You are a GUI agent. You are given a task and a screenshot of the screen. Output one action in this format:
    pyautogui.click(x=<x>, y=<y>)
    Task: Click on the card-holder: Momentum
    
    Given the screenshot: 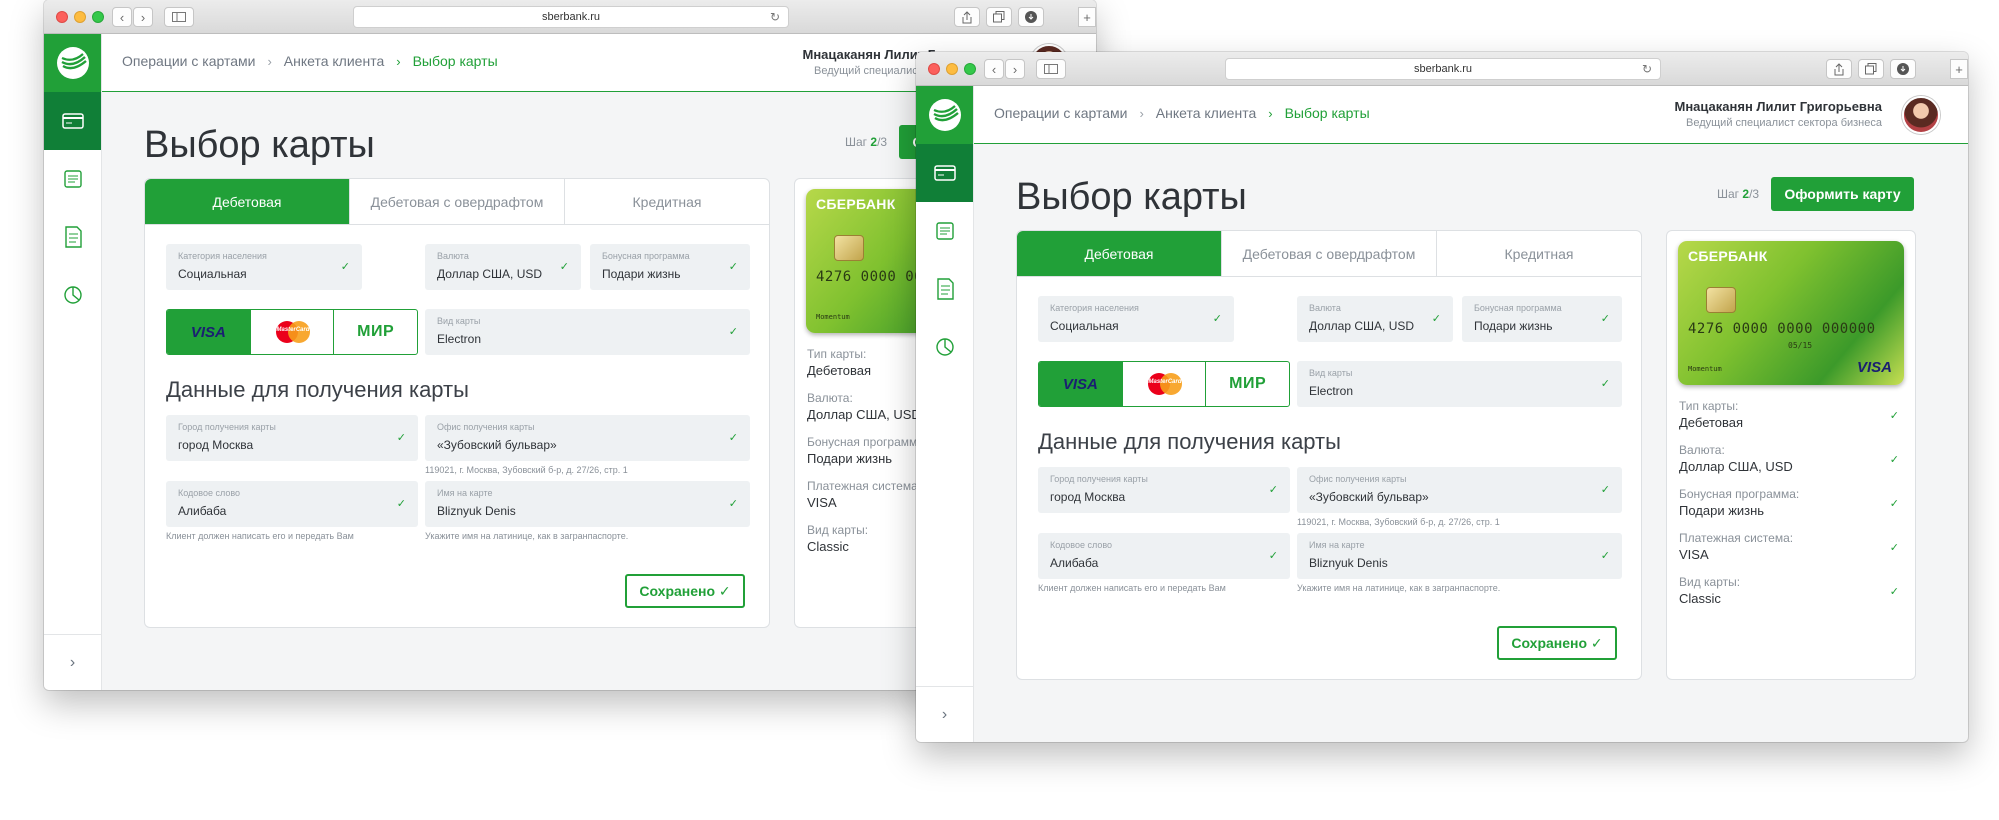 What is the action you would take?
    pyautogui.click(x=1705, y=369)
    